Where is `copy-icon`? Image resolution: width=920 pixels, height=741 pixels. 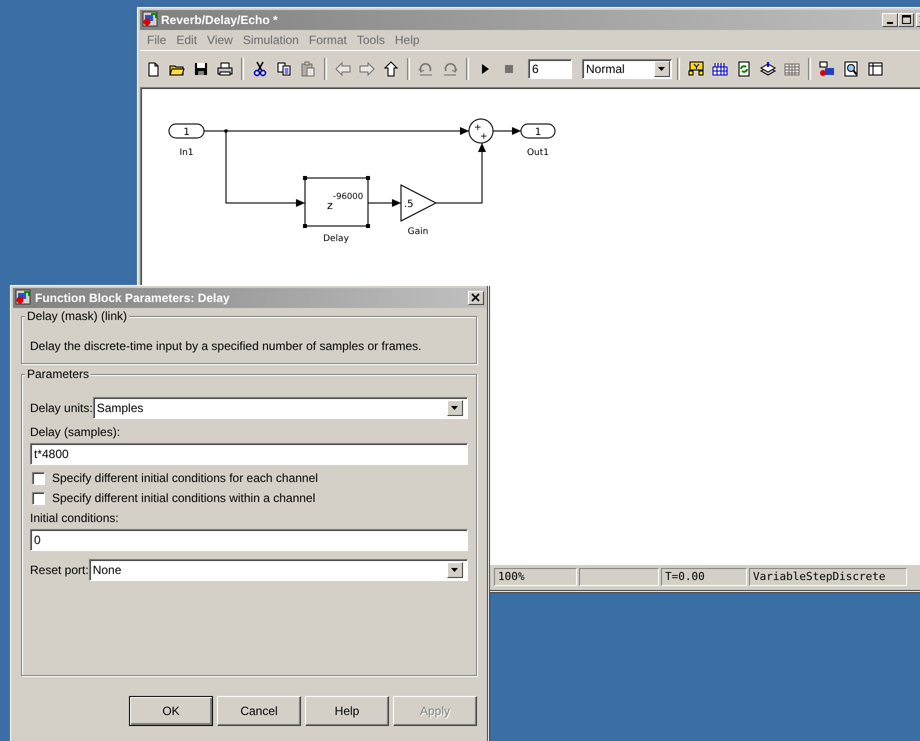 copy-icon is located at coordinates (284, 69).